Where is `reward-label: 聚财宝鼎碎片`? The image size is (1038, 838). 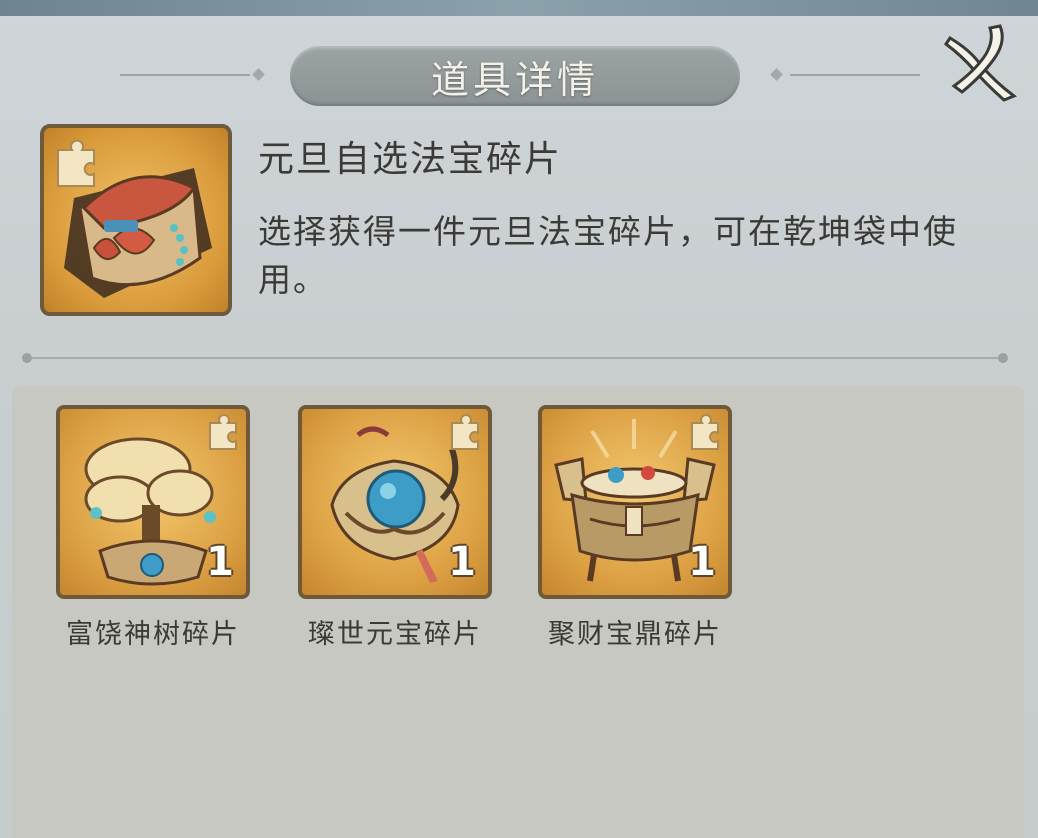
reward-label: 聚财宝鼎碎片 is located at coordinates (635, 634).